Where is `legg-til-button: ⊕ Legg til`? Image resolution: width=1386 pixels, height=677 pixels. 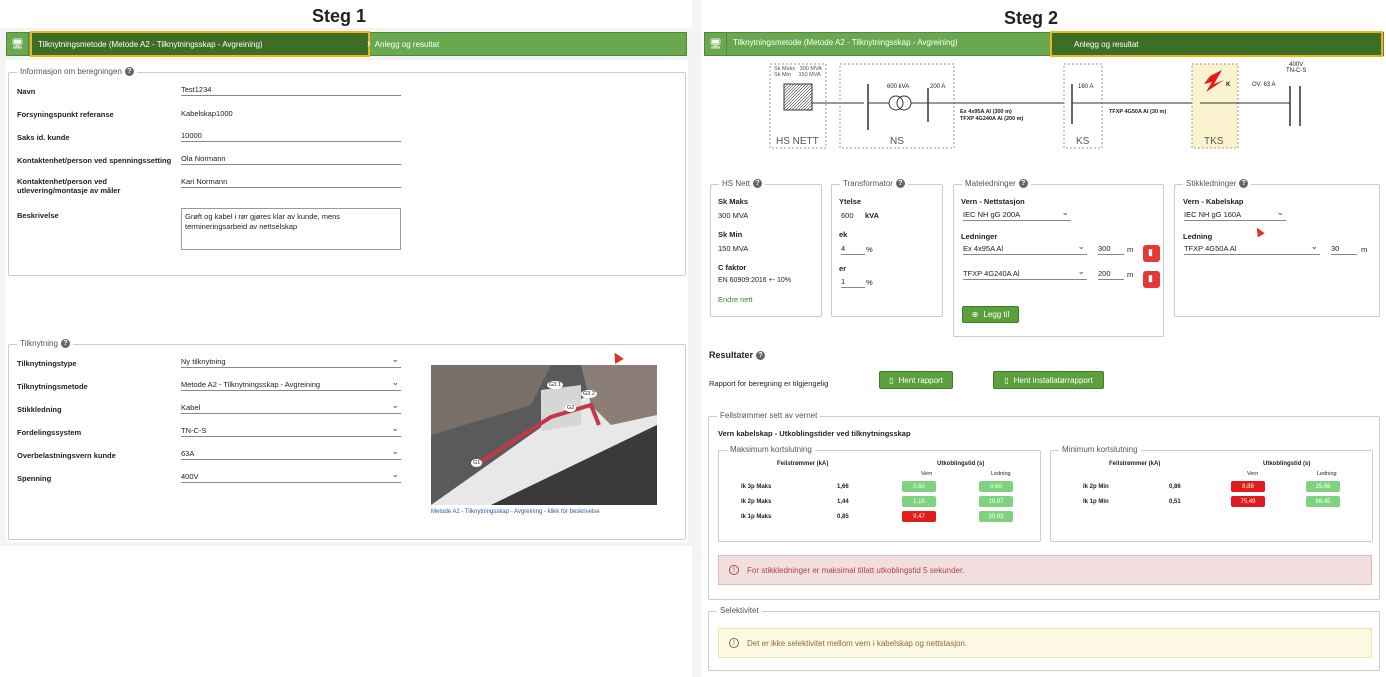
legg-til-button: ⊕ Legg til is located at coordinates (990, 314).